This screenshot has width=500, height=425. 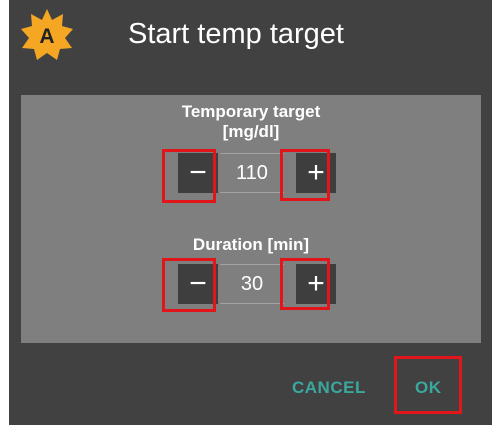 I want to click on cancel-button: CANCEL, so click(x=329, y=388).